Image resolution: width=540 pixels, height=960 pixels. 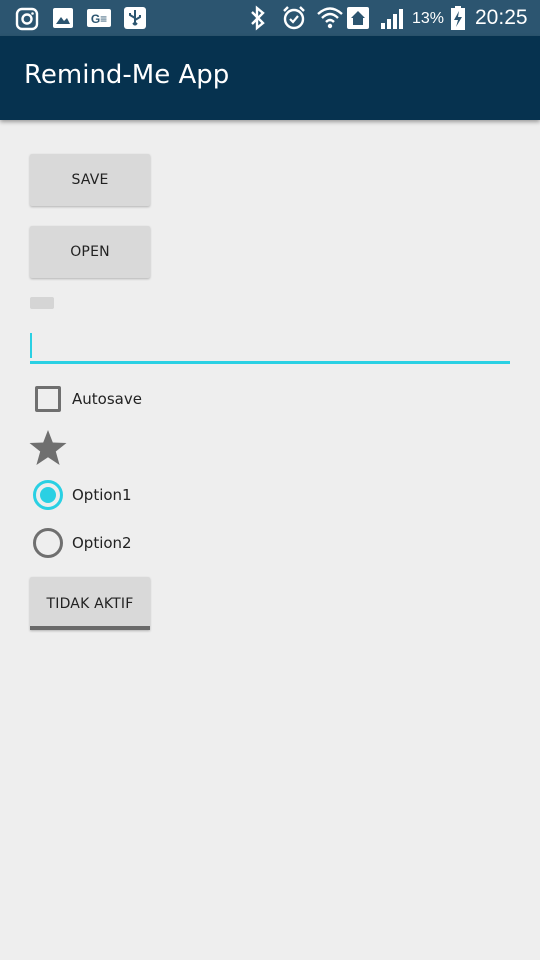 I want to click on toggle-button: TIDAK AKTIF, so click(x=90, y=603).